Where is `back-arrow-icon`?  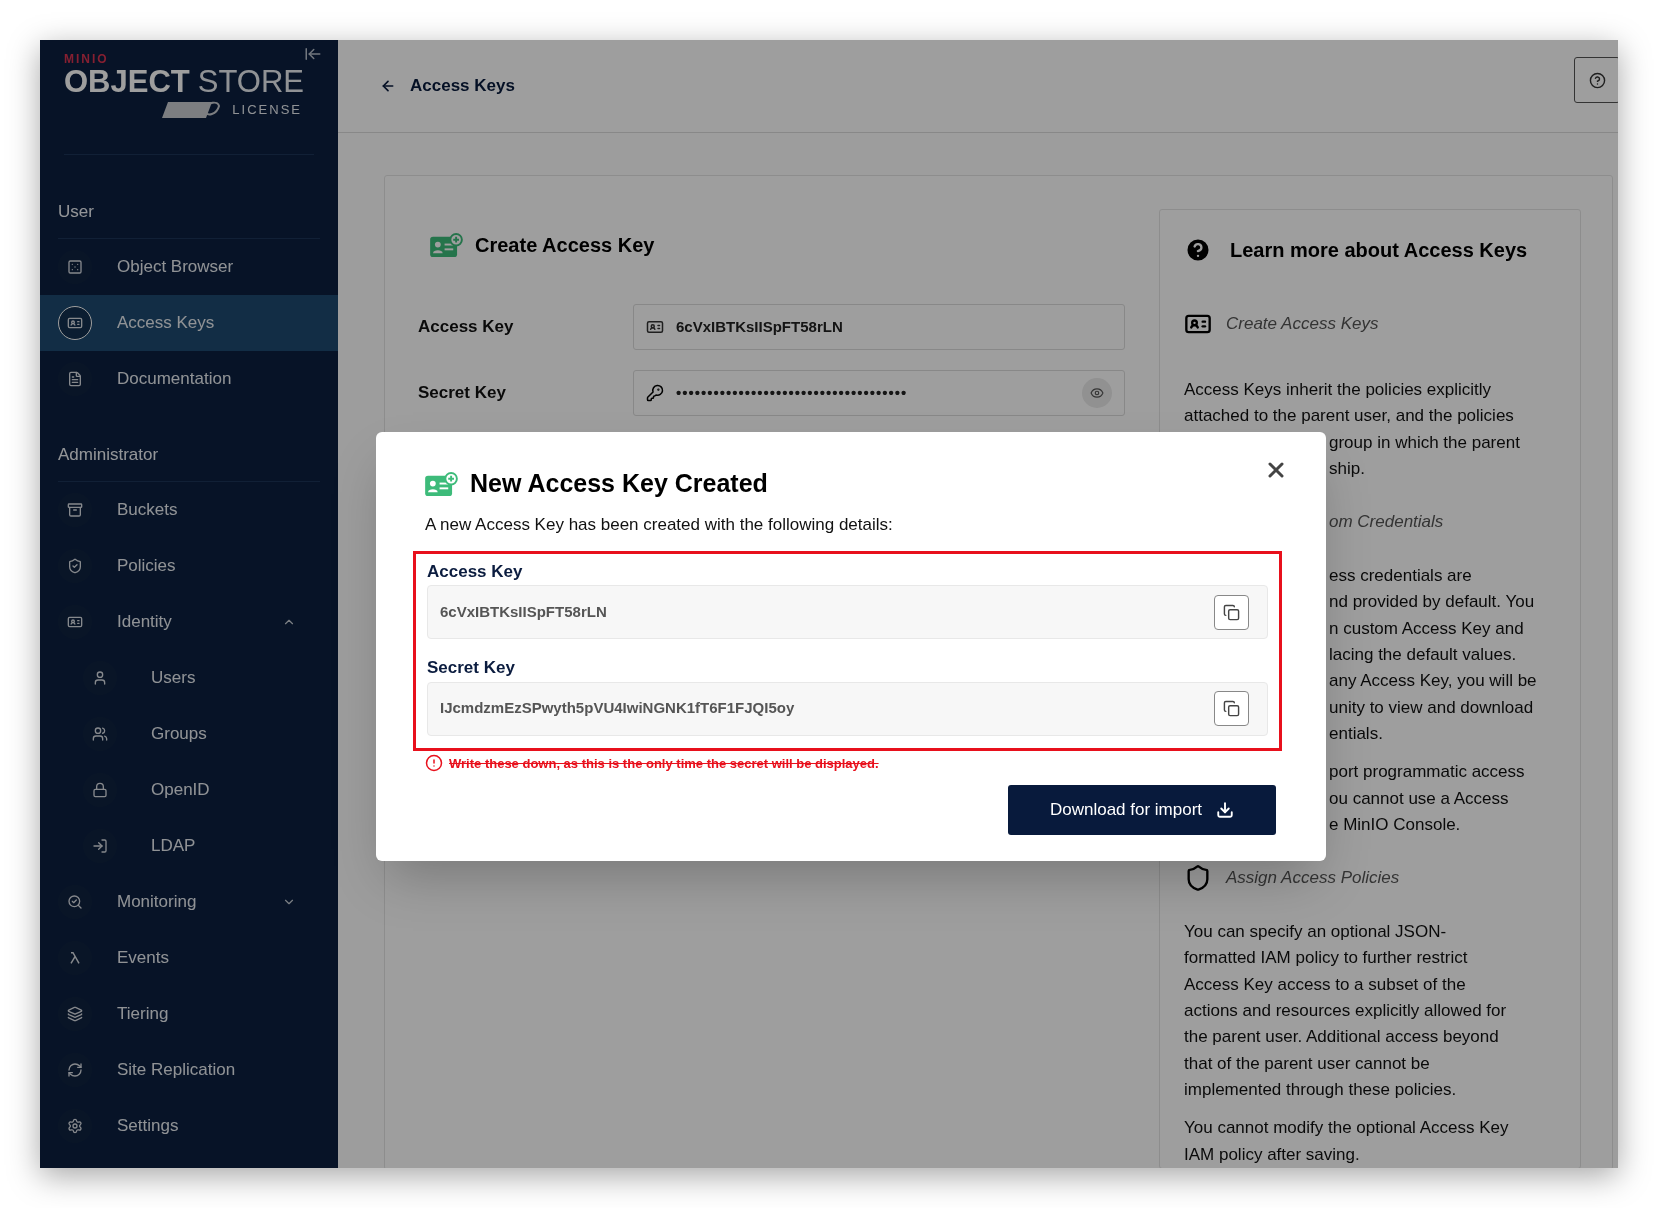 back-arrow-icon is located at coordinates (388, 86).